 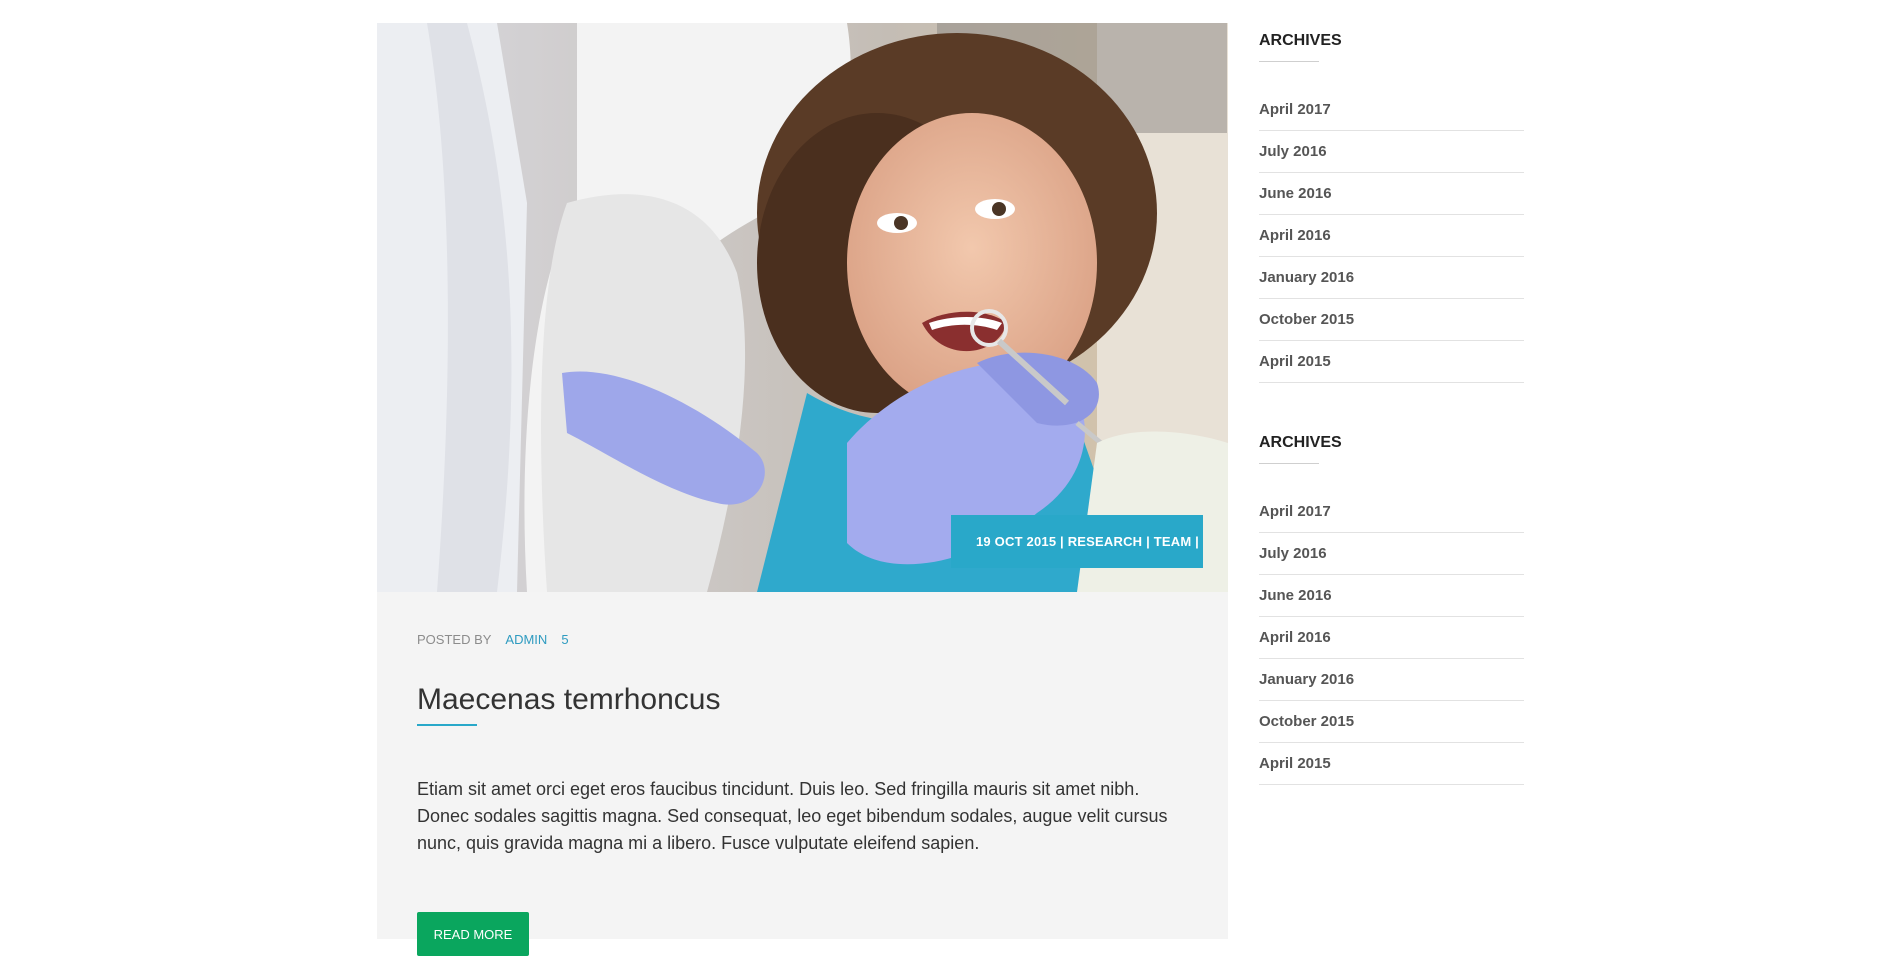 What do you see at coordinates (454, 639) in the screenshot?
I see `posted-by-label: POSTED BY` at bounding box center [454, 639].